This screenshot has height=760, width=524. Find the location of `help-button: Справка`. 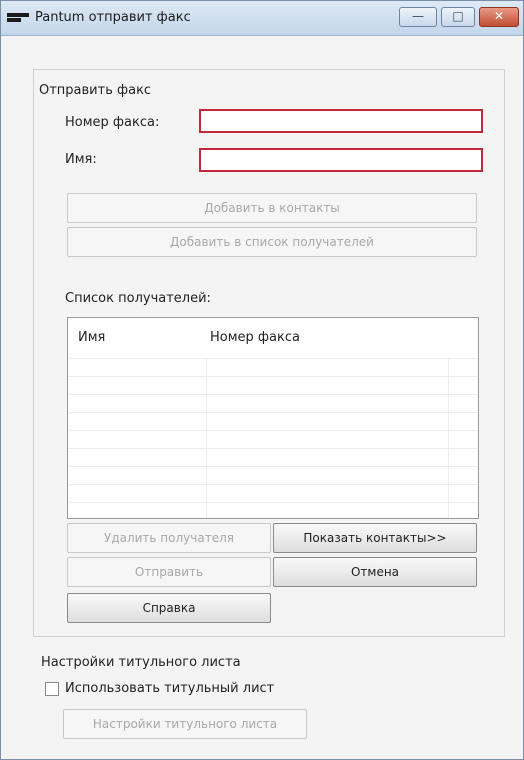

help-button: Справка is located at coordinates (169, 608).